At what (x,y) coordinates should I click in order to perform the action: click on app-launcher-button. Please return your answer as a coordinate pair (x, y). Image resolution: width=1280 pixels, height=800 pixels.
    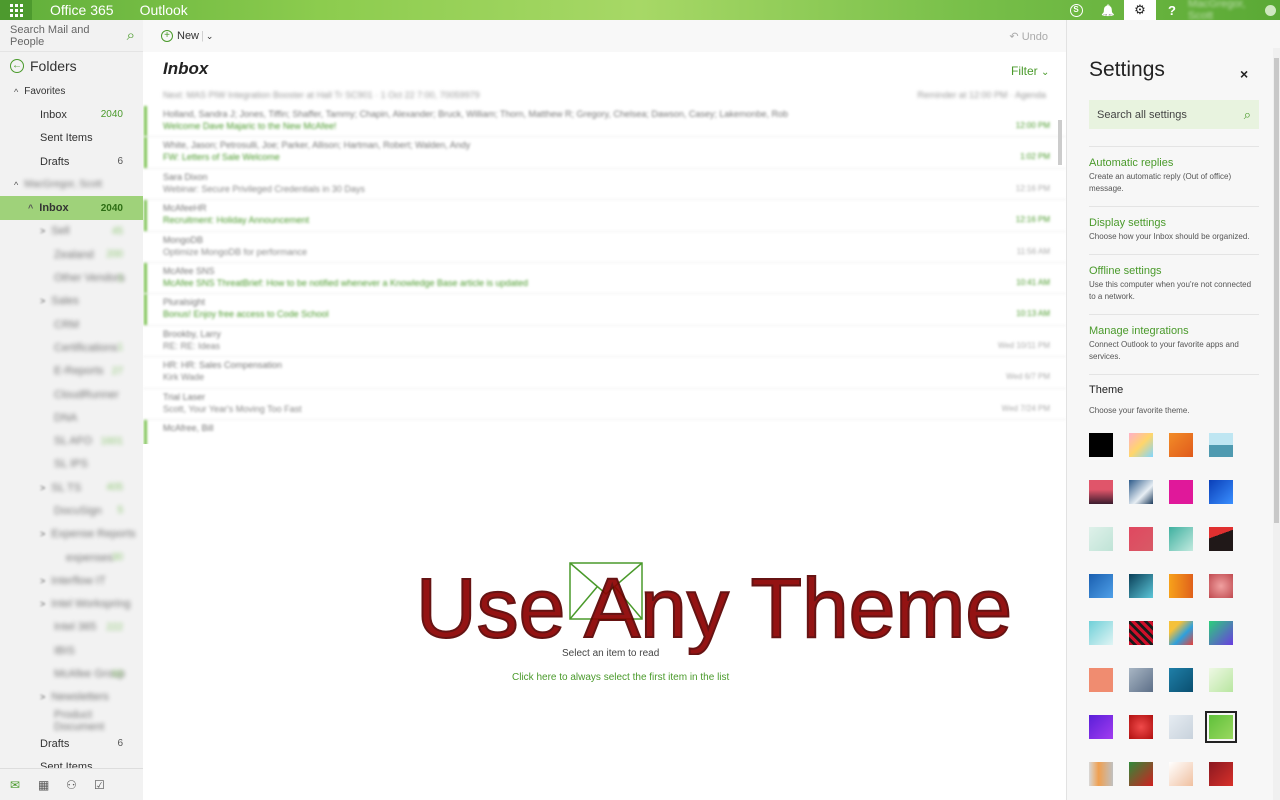
    Looking at the image, I should click on (16, 10).